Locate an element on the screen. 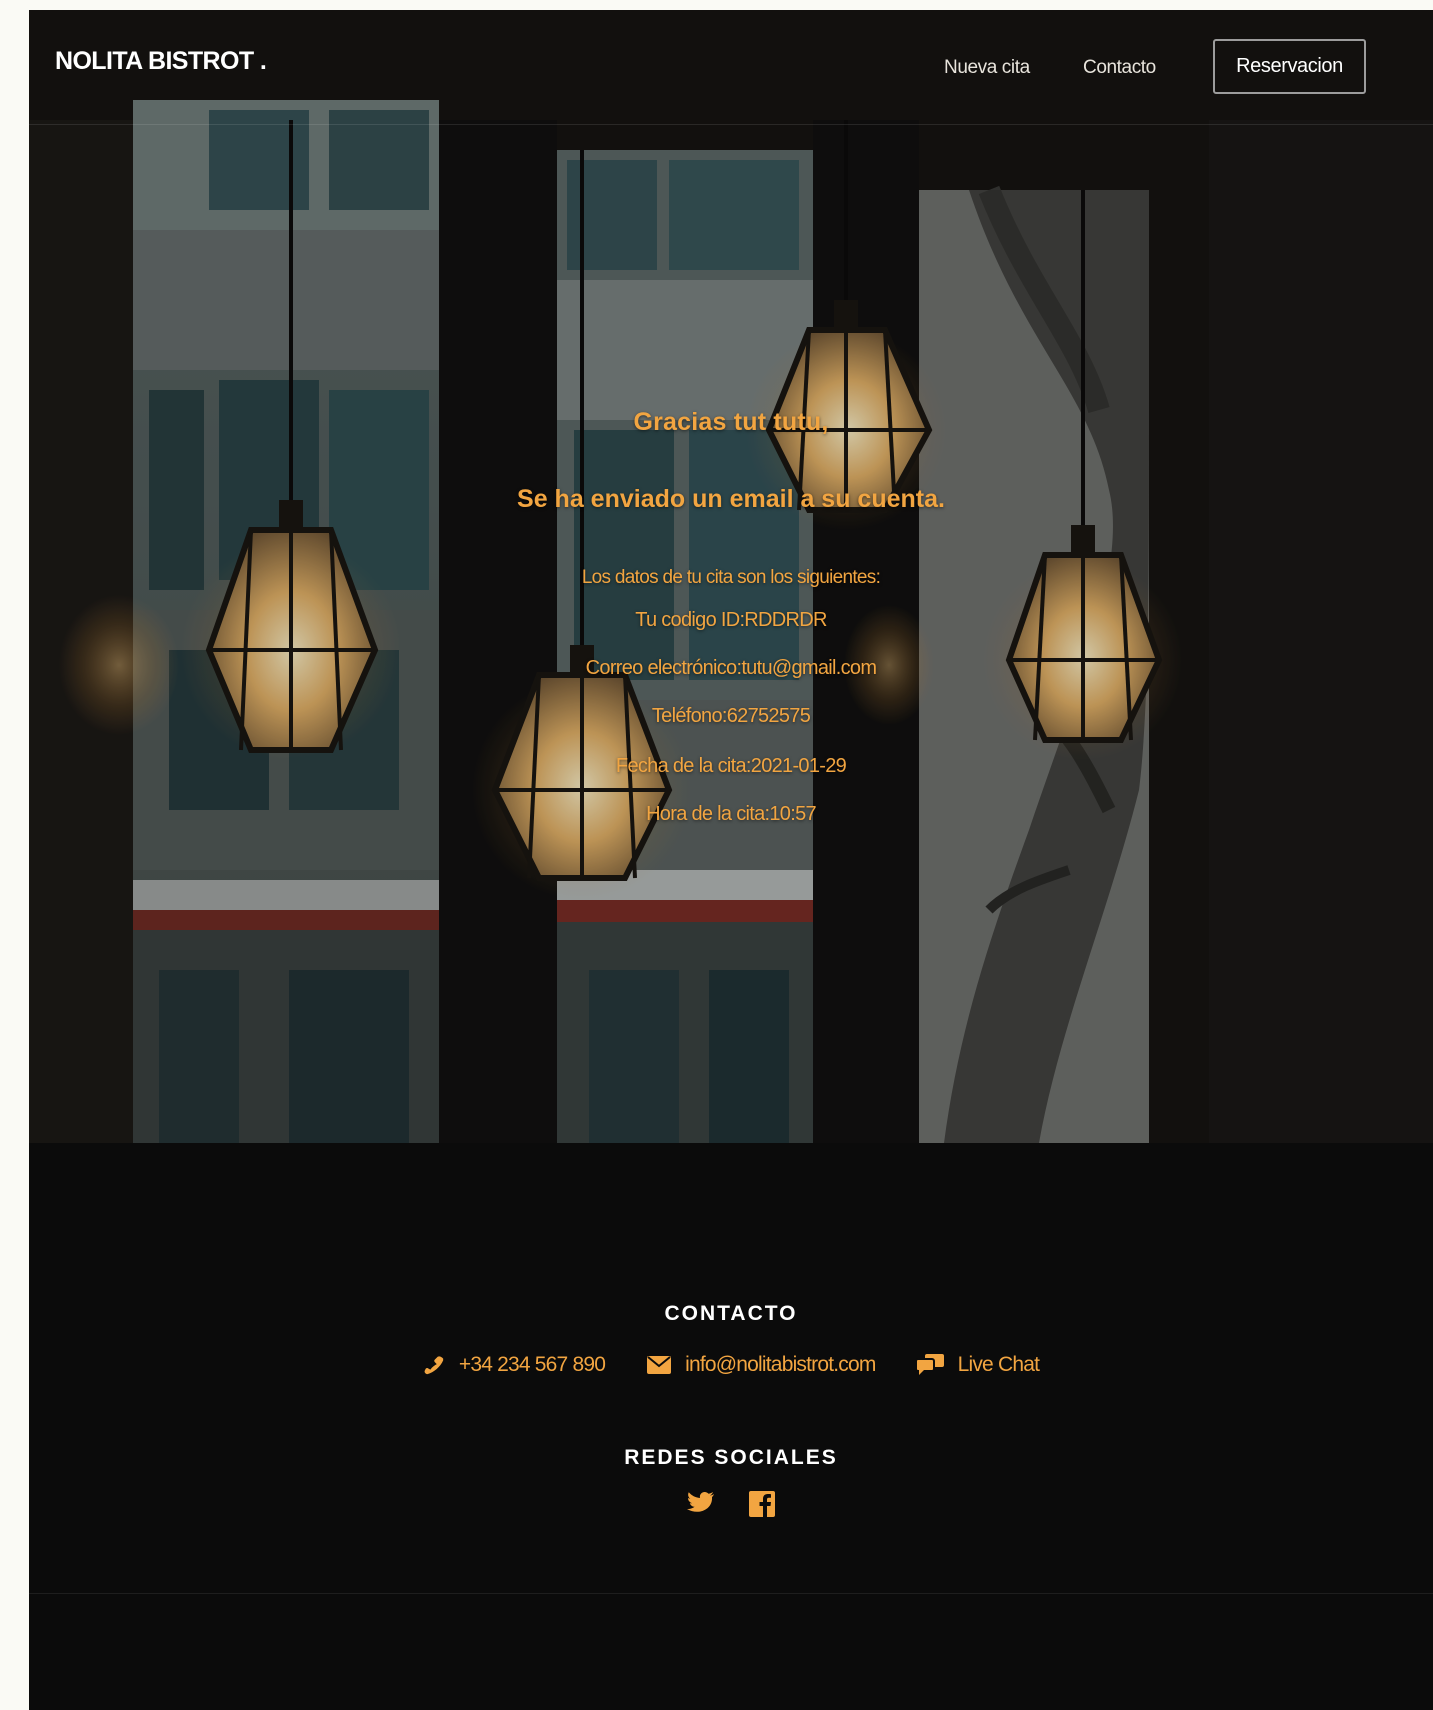  social-links is located at coordinates (731, 1504).